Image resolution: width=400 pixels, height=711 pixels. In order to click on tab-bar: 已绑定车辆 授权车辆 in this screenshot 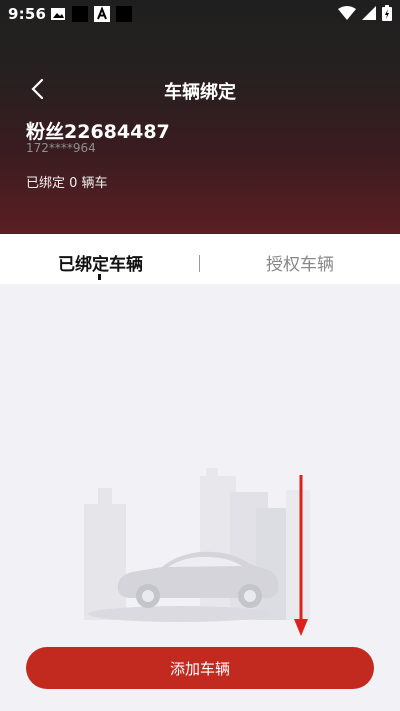, I will do `click(200, 259)`.